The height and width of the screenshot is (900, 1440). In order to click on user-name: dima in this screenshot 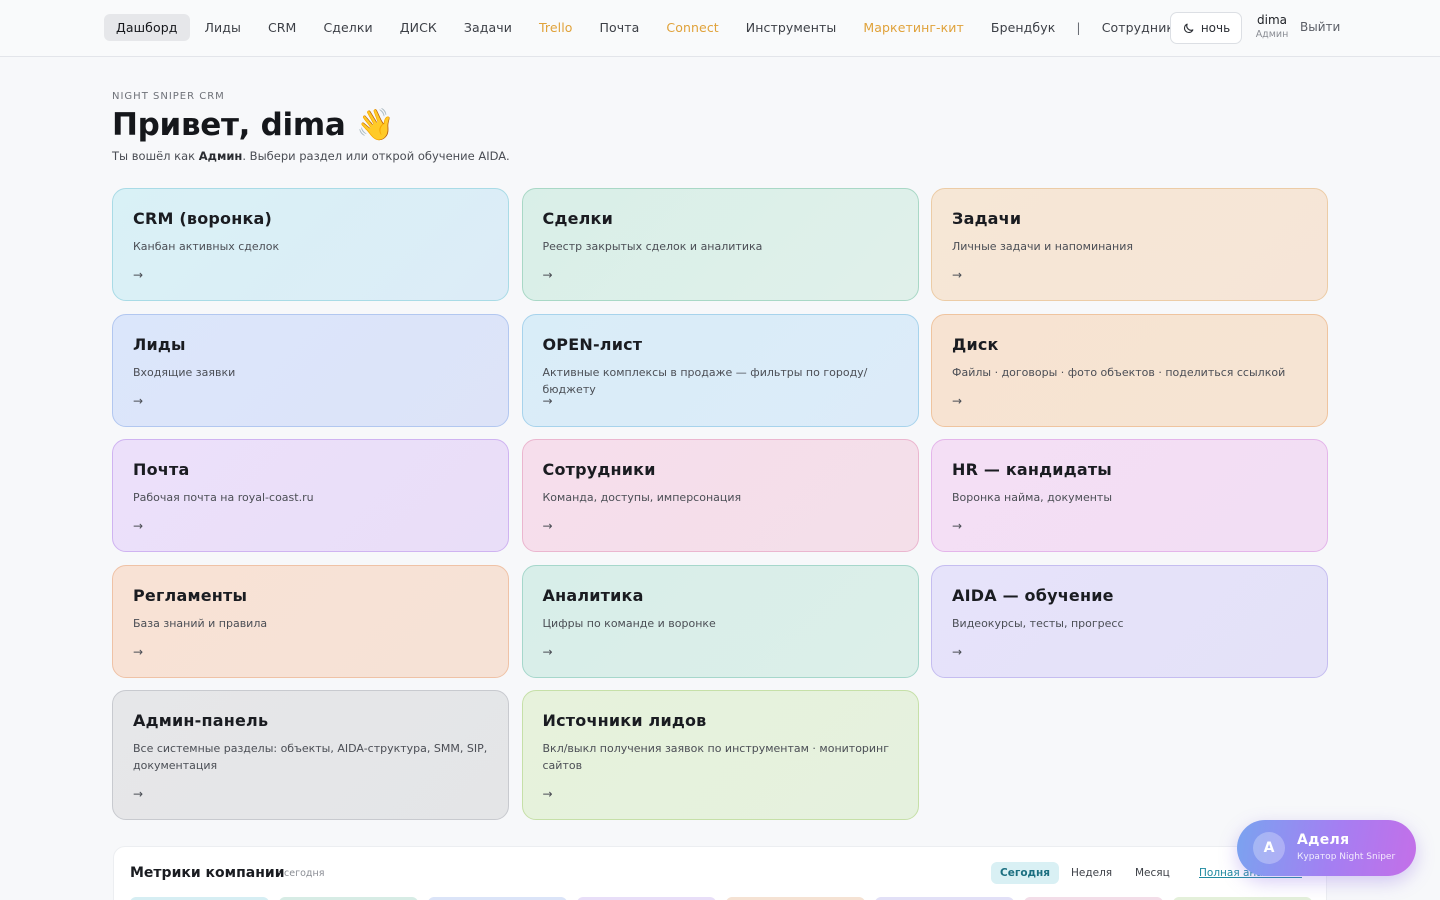, I will do `click(1272, 20)`.